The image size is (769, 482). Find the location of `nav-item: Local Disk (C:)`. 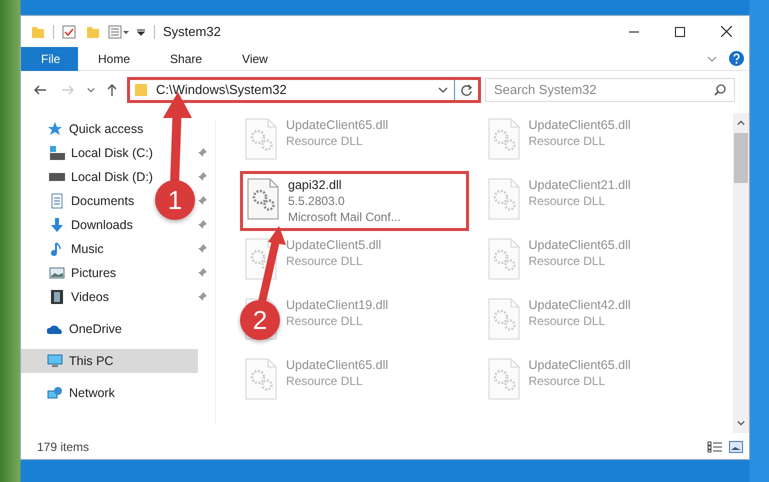

nav-item: Local Disk (C:) is located at coordinates (91, 153).